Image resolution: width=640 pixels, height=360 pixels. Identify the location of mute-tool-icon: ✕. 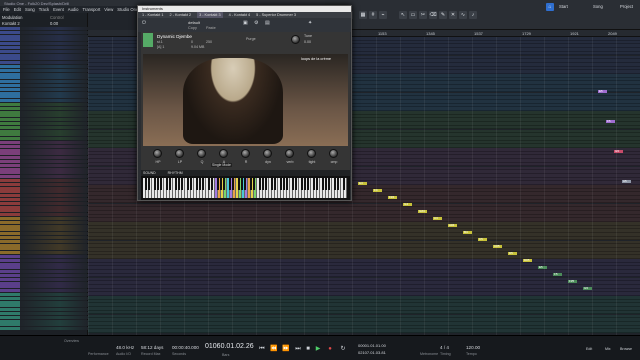
(453, 15).